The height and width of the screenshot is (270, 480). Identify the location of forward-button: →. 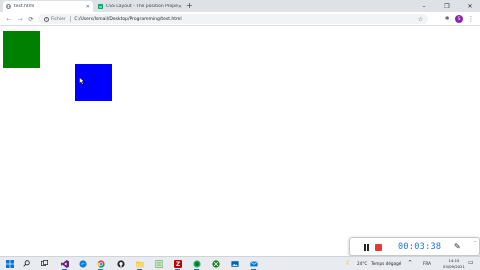
(20, 19).